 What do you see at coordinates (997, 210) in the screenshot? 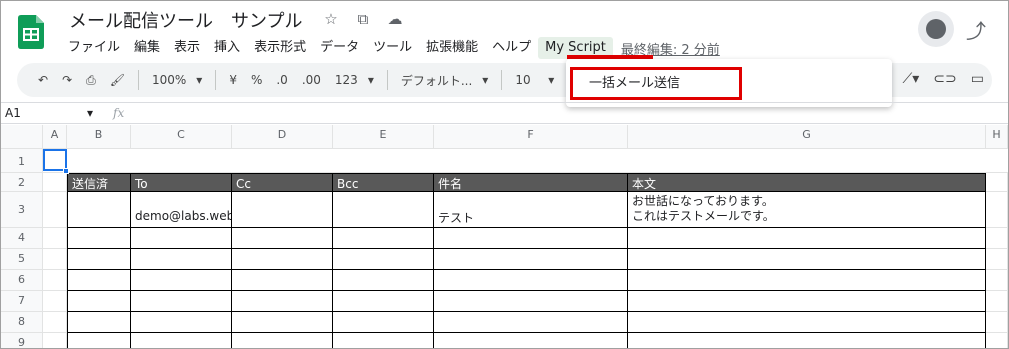
I see `cell-h3` at bounding box center [997, 210].